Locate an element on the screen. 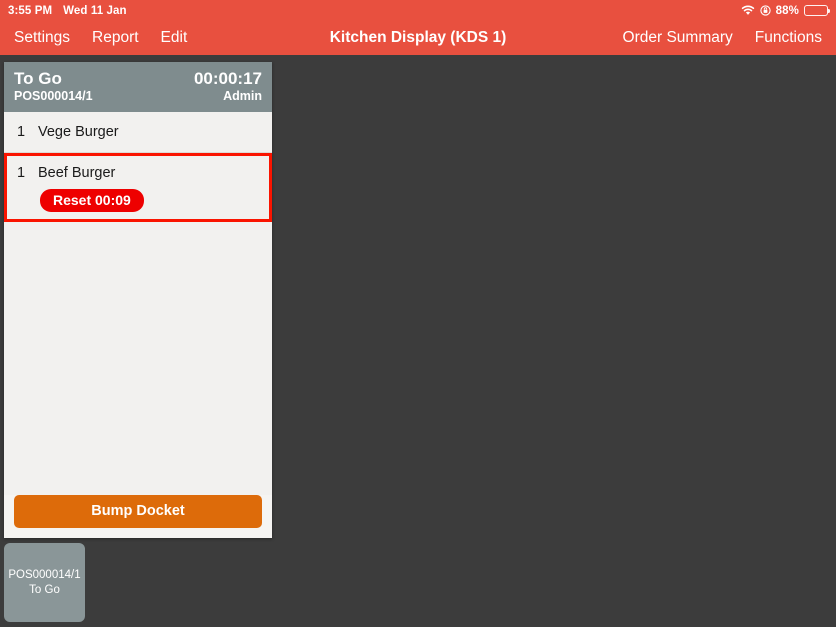  report-button: Report is located at coordinates (115, 38).